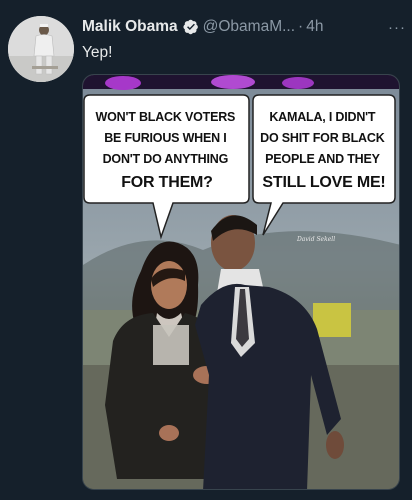 Image resolution: width=412 pixels, height=500 pixels. I want to click on right-bubble-line-3: PEOPLE AND THEY, so click(322, 159).